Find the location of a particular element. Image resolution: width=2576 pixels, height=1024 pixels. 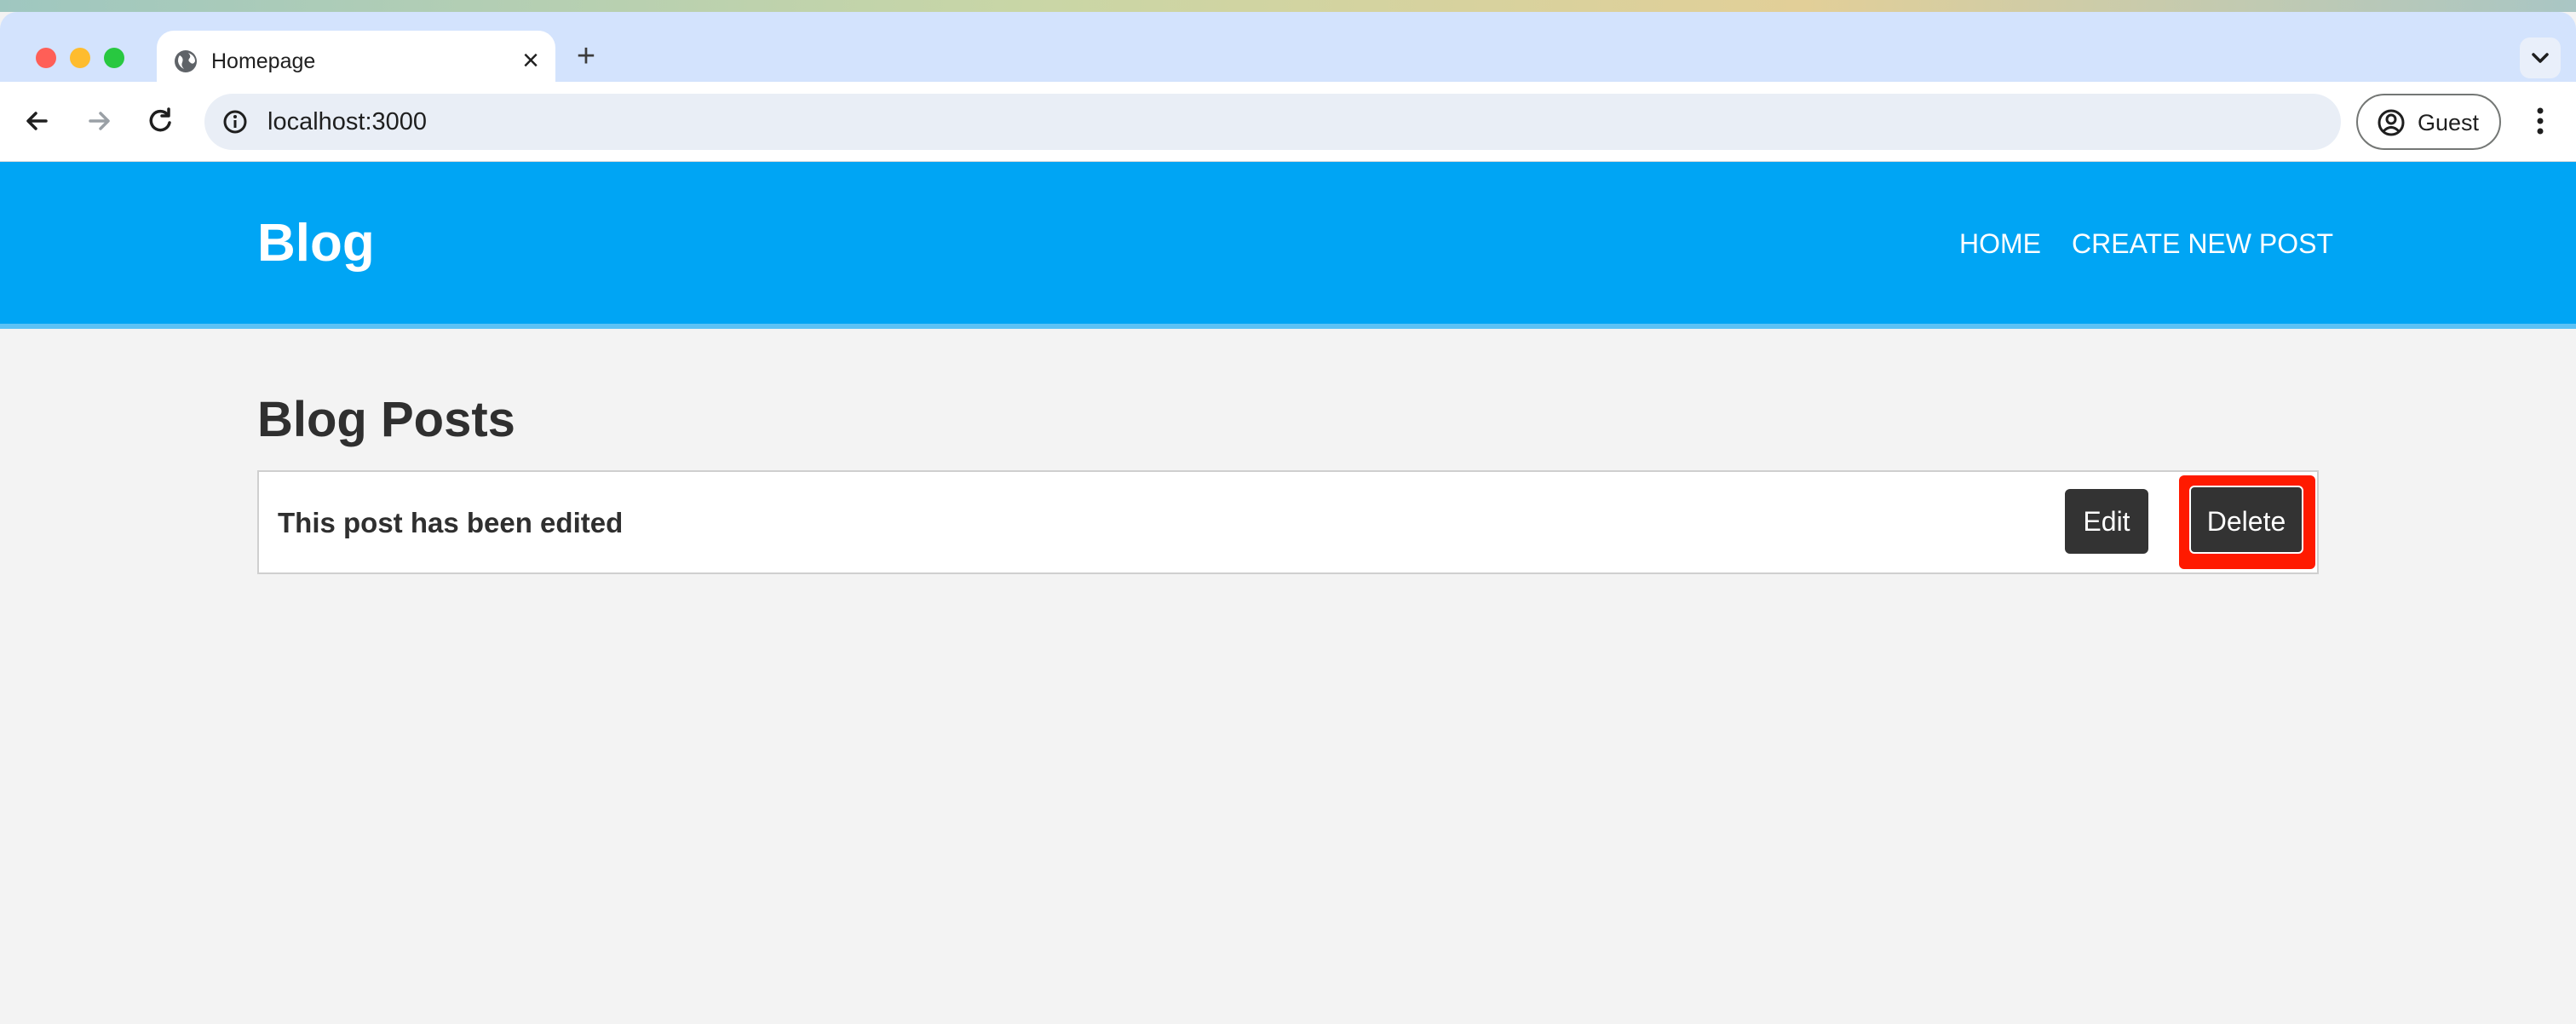

profile-button: Guest is located at coordinates (2429, 122).